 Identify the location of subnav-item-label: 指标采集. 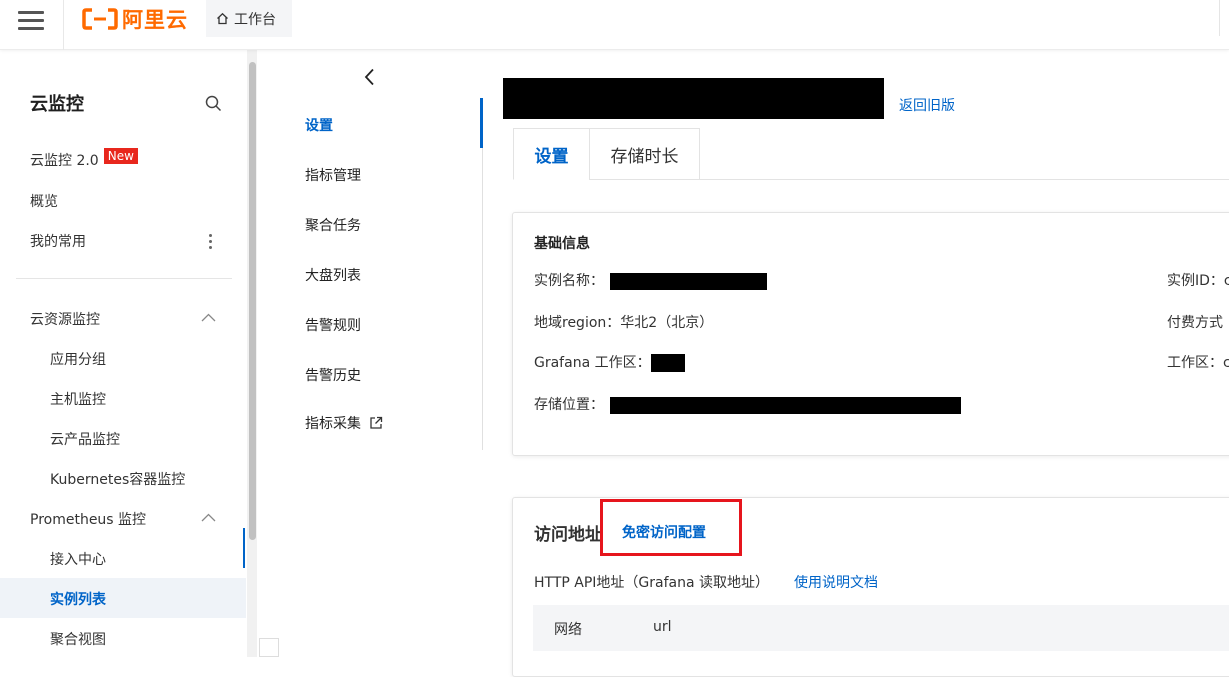
(333, 424).